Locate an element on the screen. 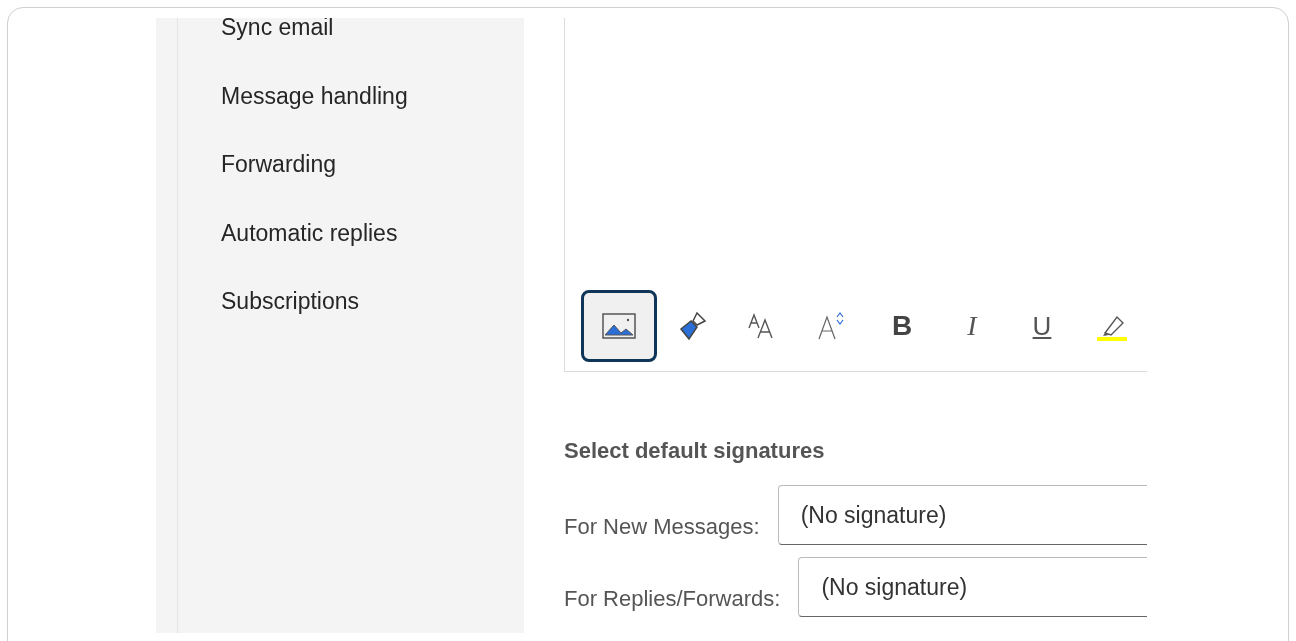 The image size is (1296, 641). sidebar-item: Forwarding is located at coordinates (314, 187).